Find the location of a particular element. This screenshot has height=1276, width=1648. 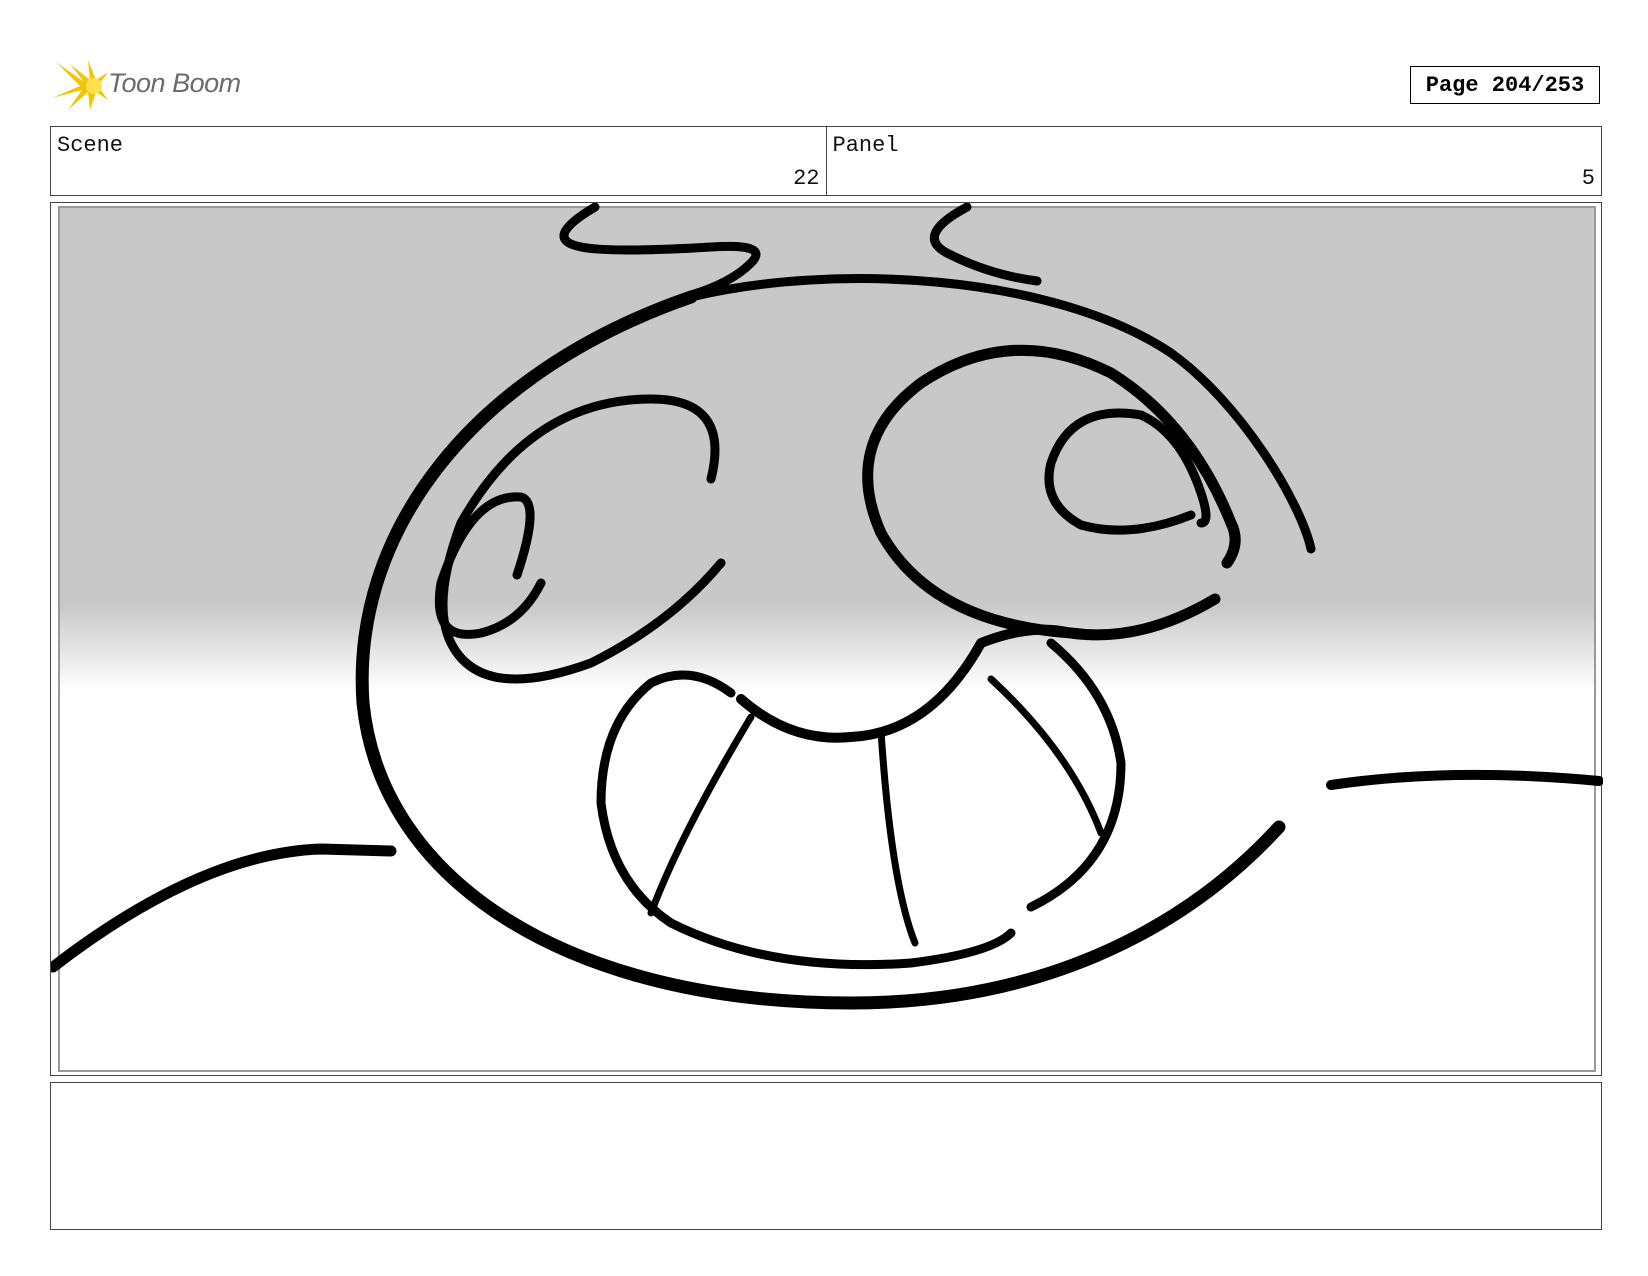

toon-boom-logo: Toon Boom is located at coordinates (155, 86).